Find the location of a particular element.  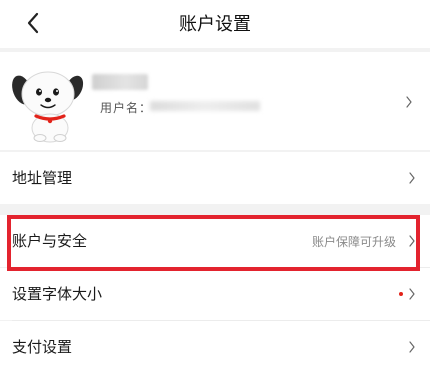

blurred-nickname is located at coordinates (120, 82).